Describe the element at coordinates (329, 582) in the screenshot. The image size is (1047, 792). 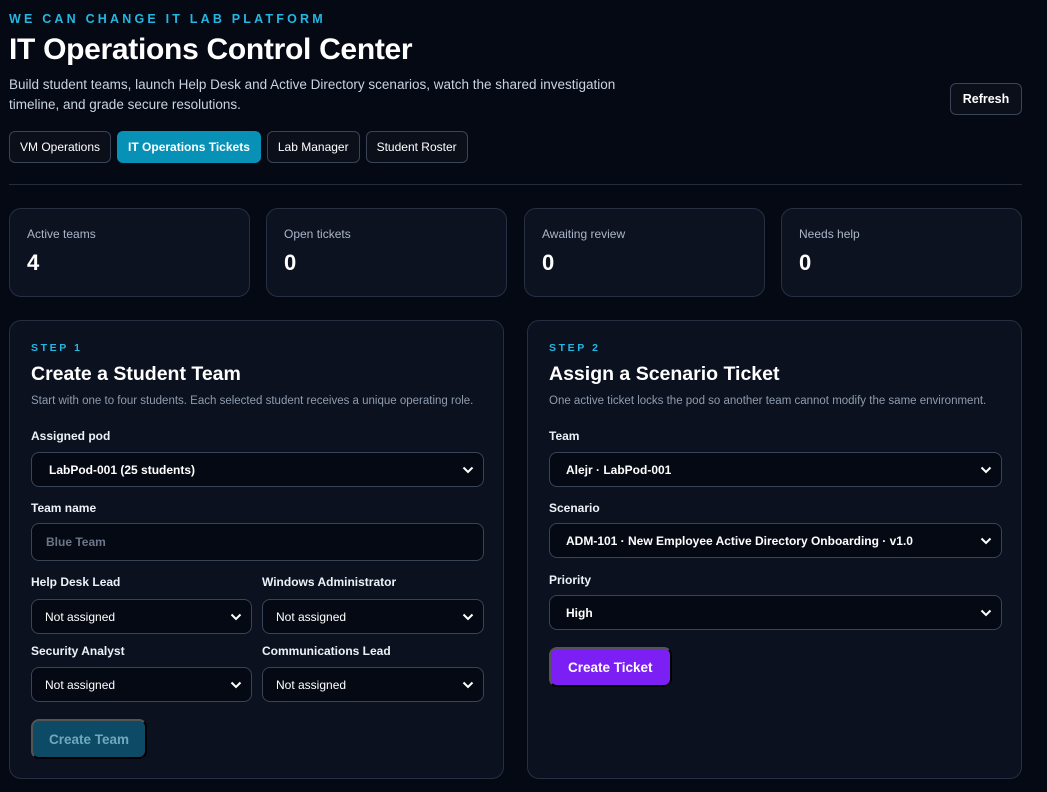
I see `windows-administrator-label: Windows Administrator` at that location.